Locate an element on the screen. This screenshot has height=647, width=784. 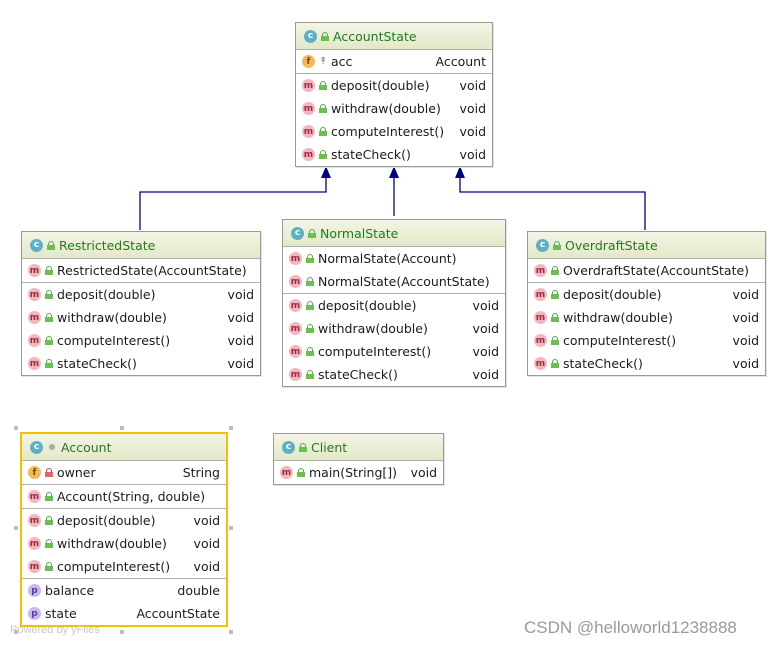
constructor-row: m NormalState(AccountState) is located at coordinates (394, 281).